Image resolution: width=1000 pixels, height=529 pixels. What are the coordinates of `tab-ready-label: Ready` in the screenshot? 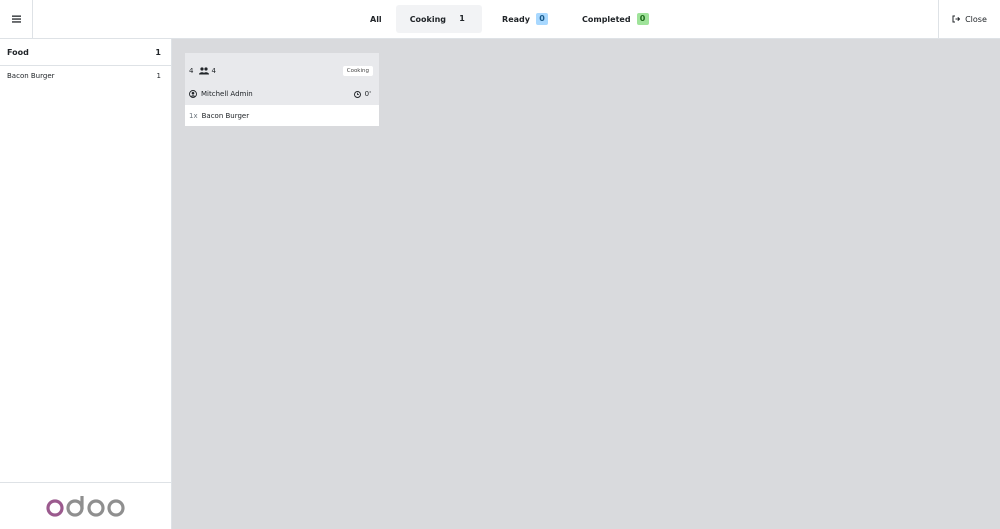 It's located at (516, 19).